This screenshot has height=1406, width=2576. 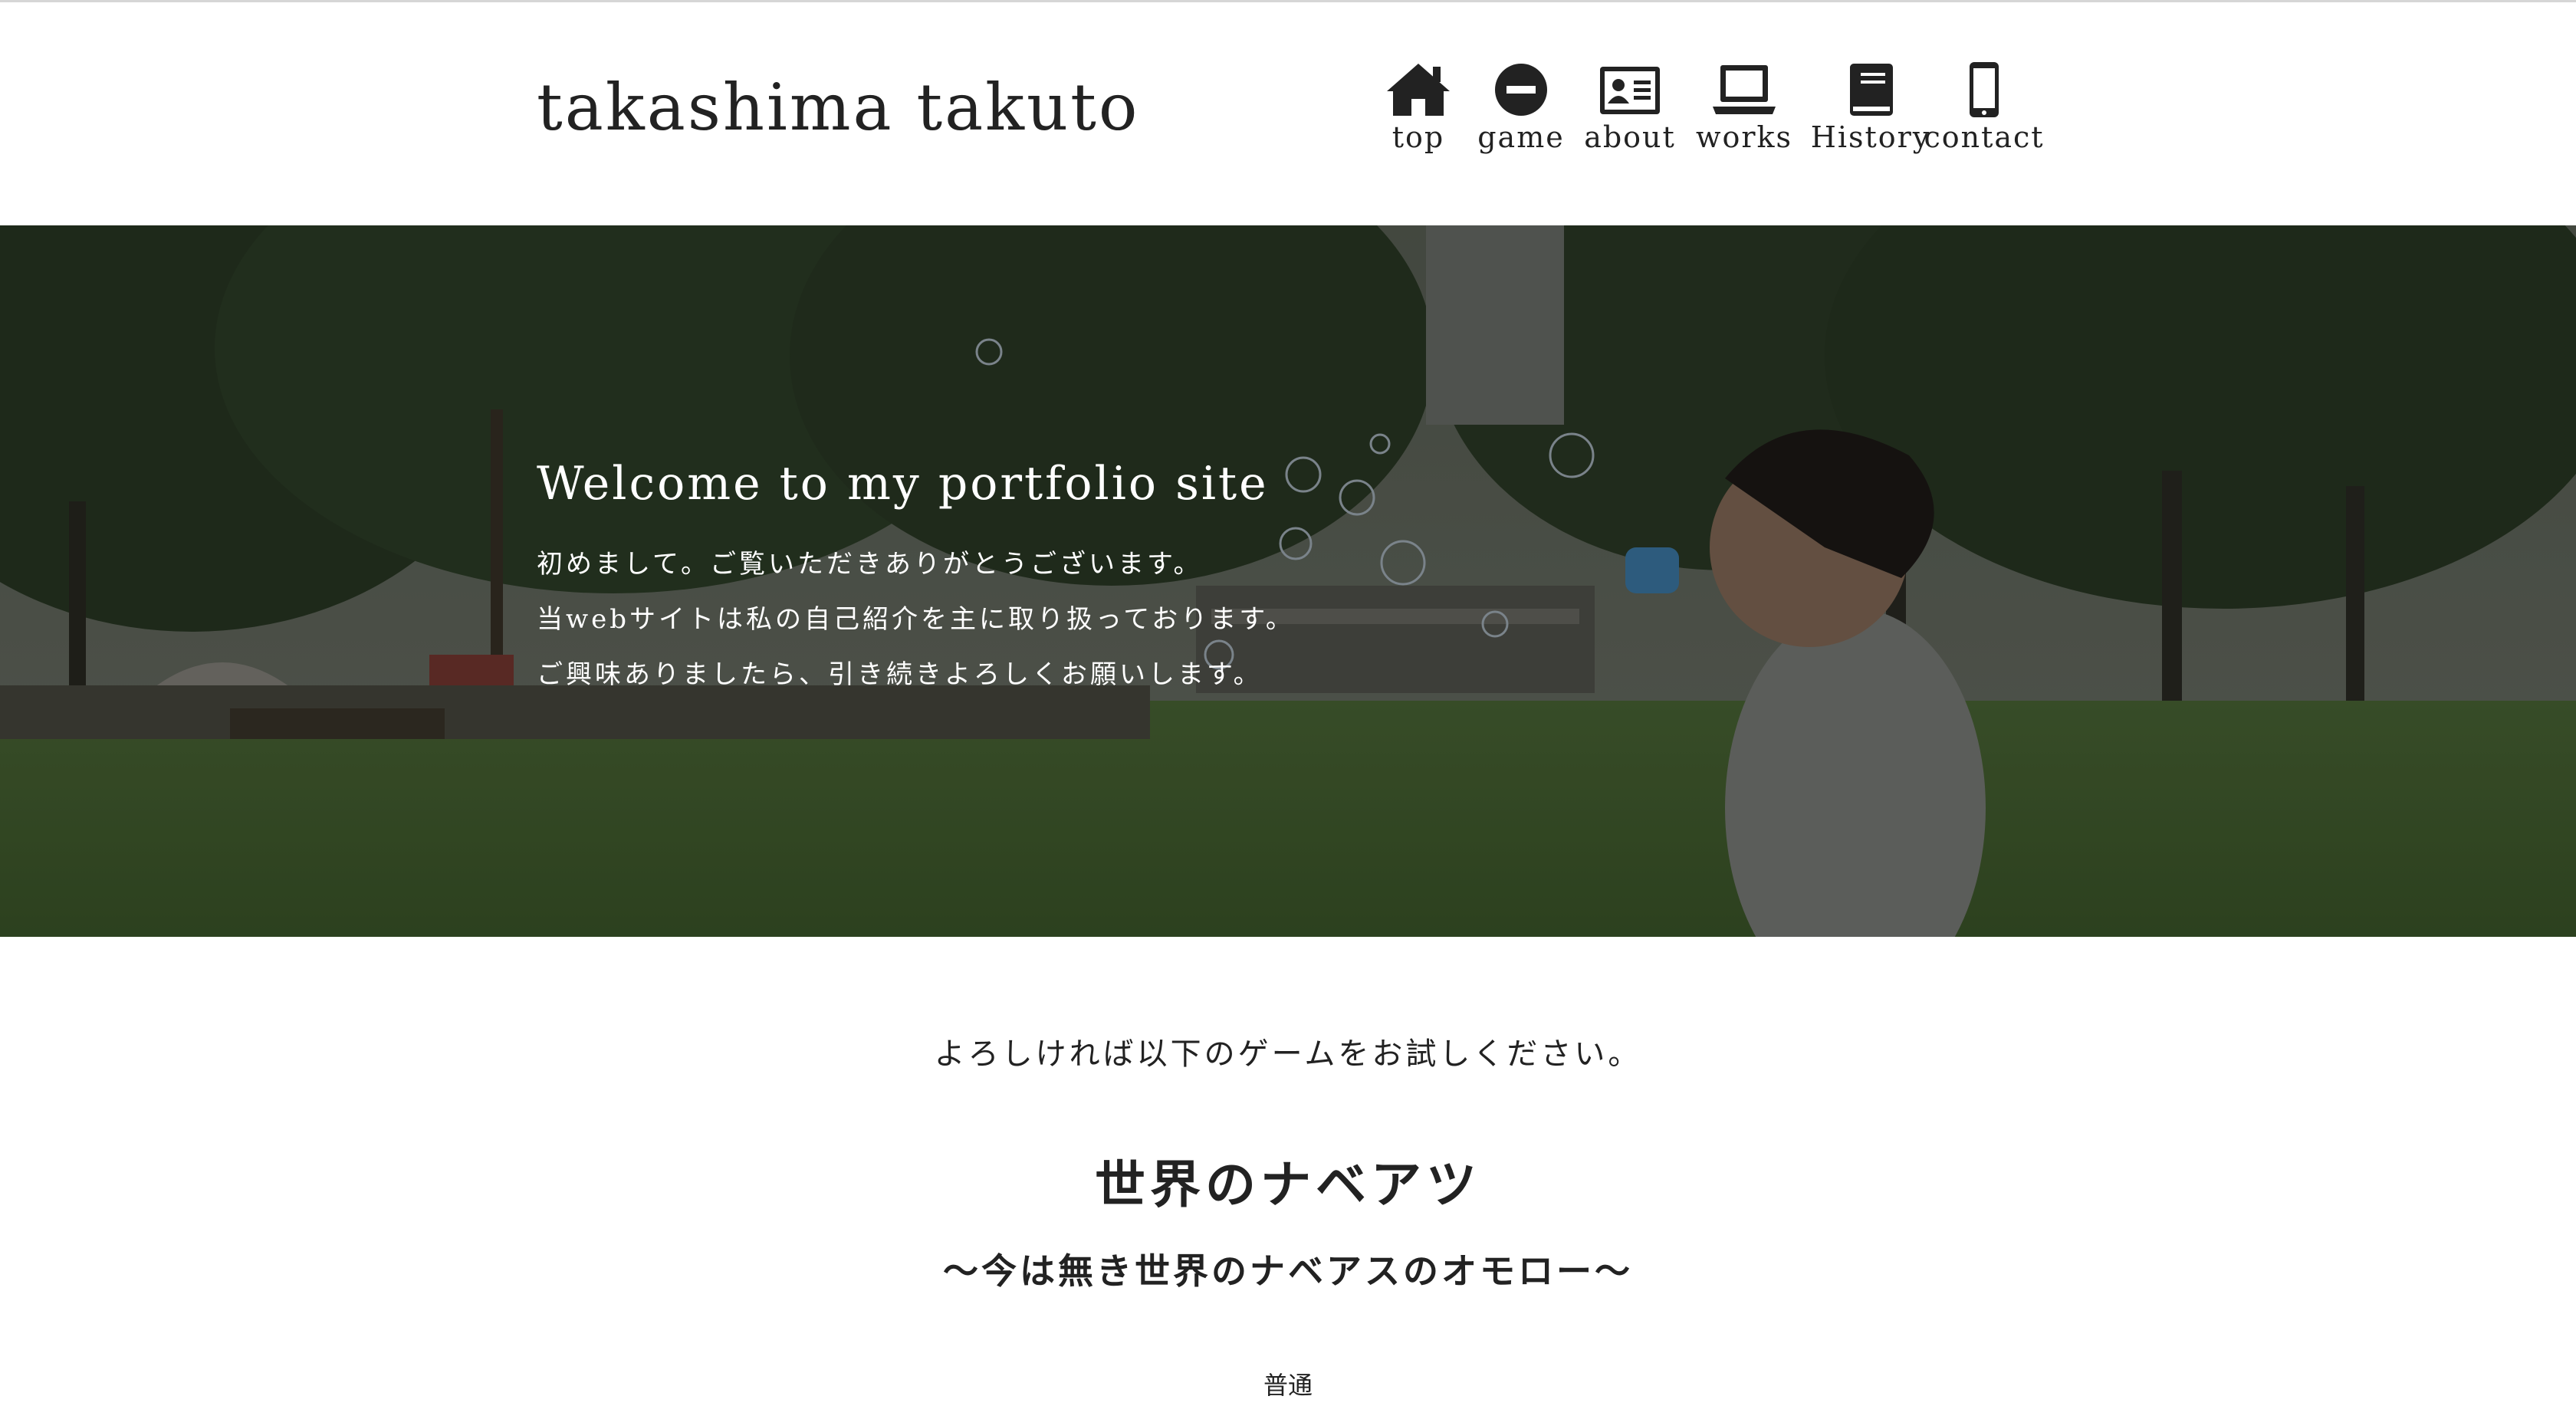 I want to click on hero-line: 初めまして。ご覧いただきありがとうございます。, so click(x=870, y=564).